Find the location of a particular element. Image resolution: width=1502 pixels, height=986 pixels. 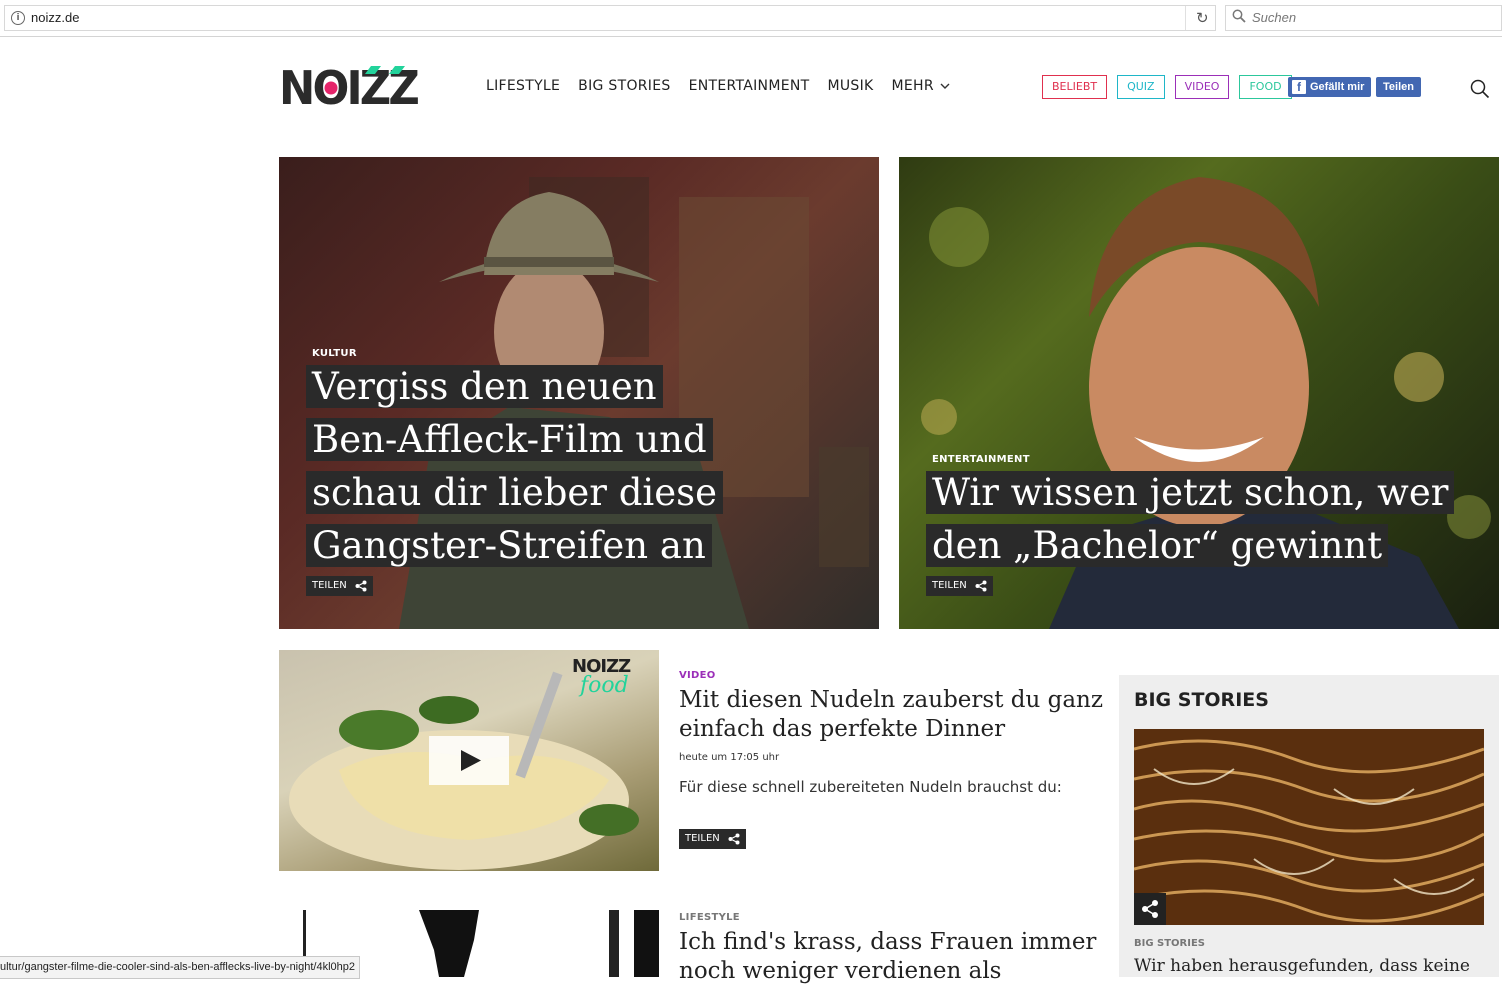

nav-item-mehr: MEHR is located at coordinates (921, 86).